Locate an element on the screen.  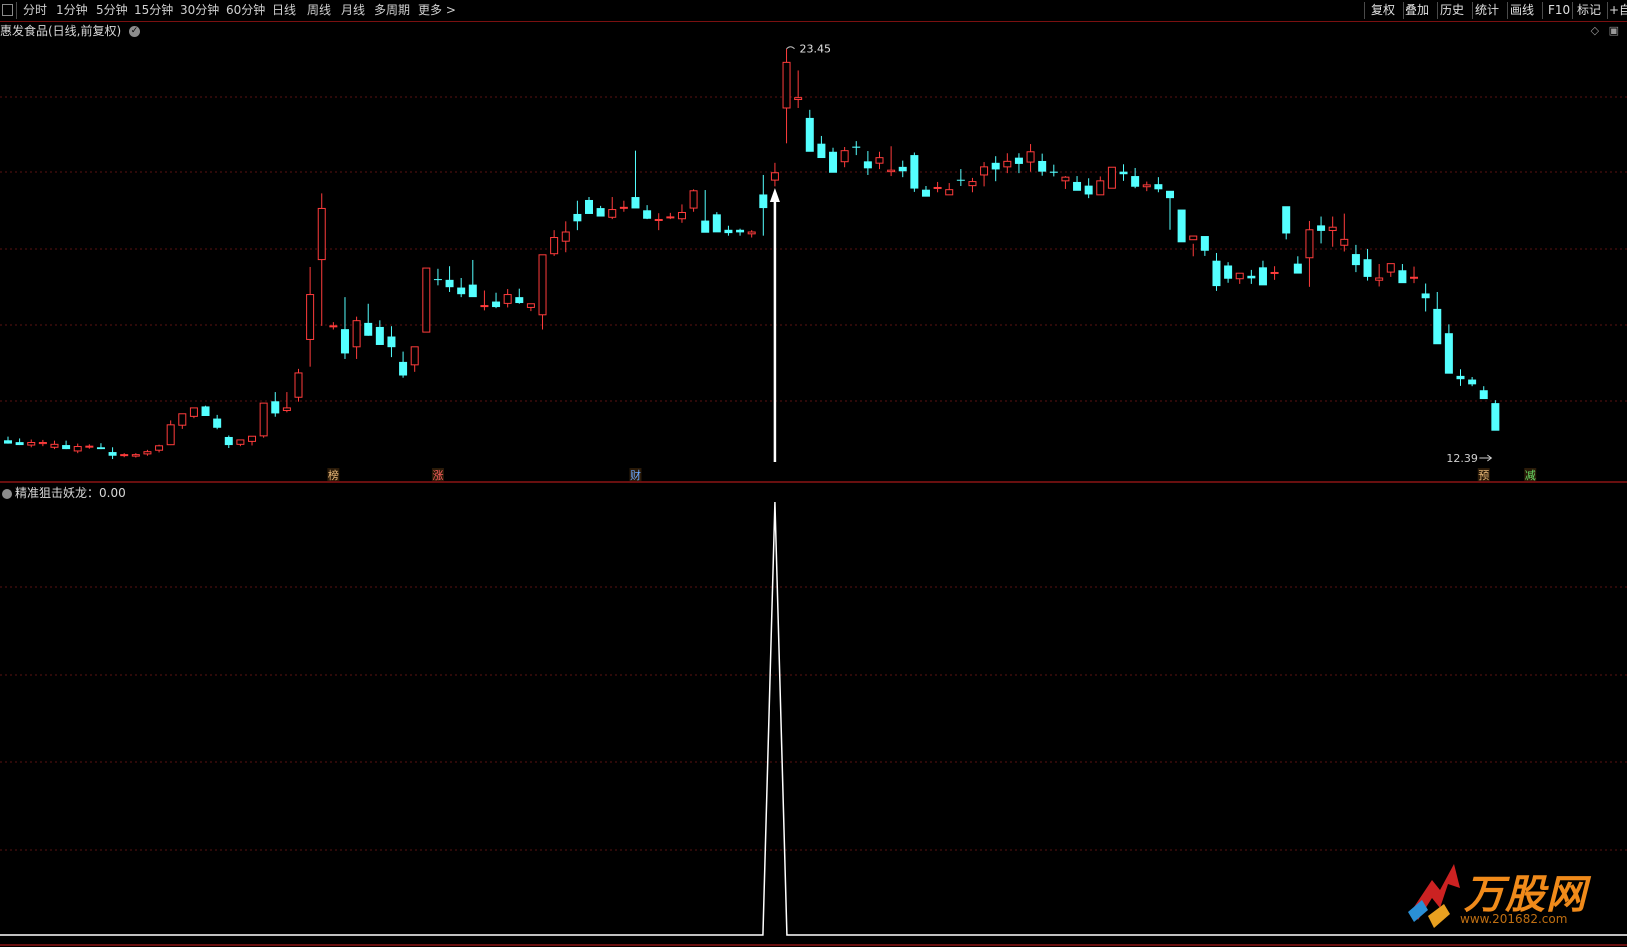
event-marker-4: 预 is located at coordinates (1483, 475).